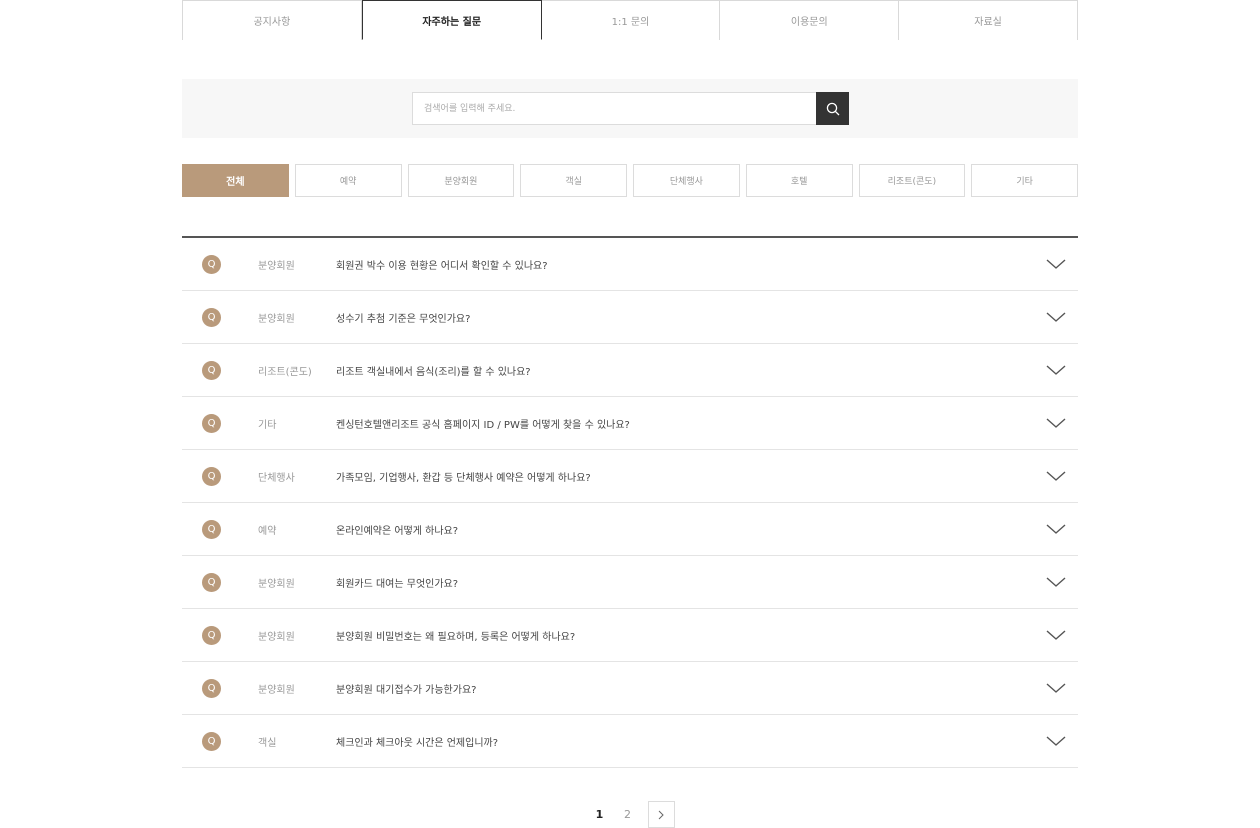  What do you see at coordinates (630, 317) in the screenshot?
I see `faq-item: Q 분양회원 성수기 추첨 기준은 무엇인가요?` at bounding box center [630, 317].